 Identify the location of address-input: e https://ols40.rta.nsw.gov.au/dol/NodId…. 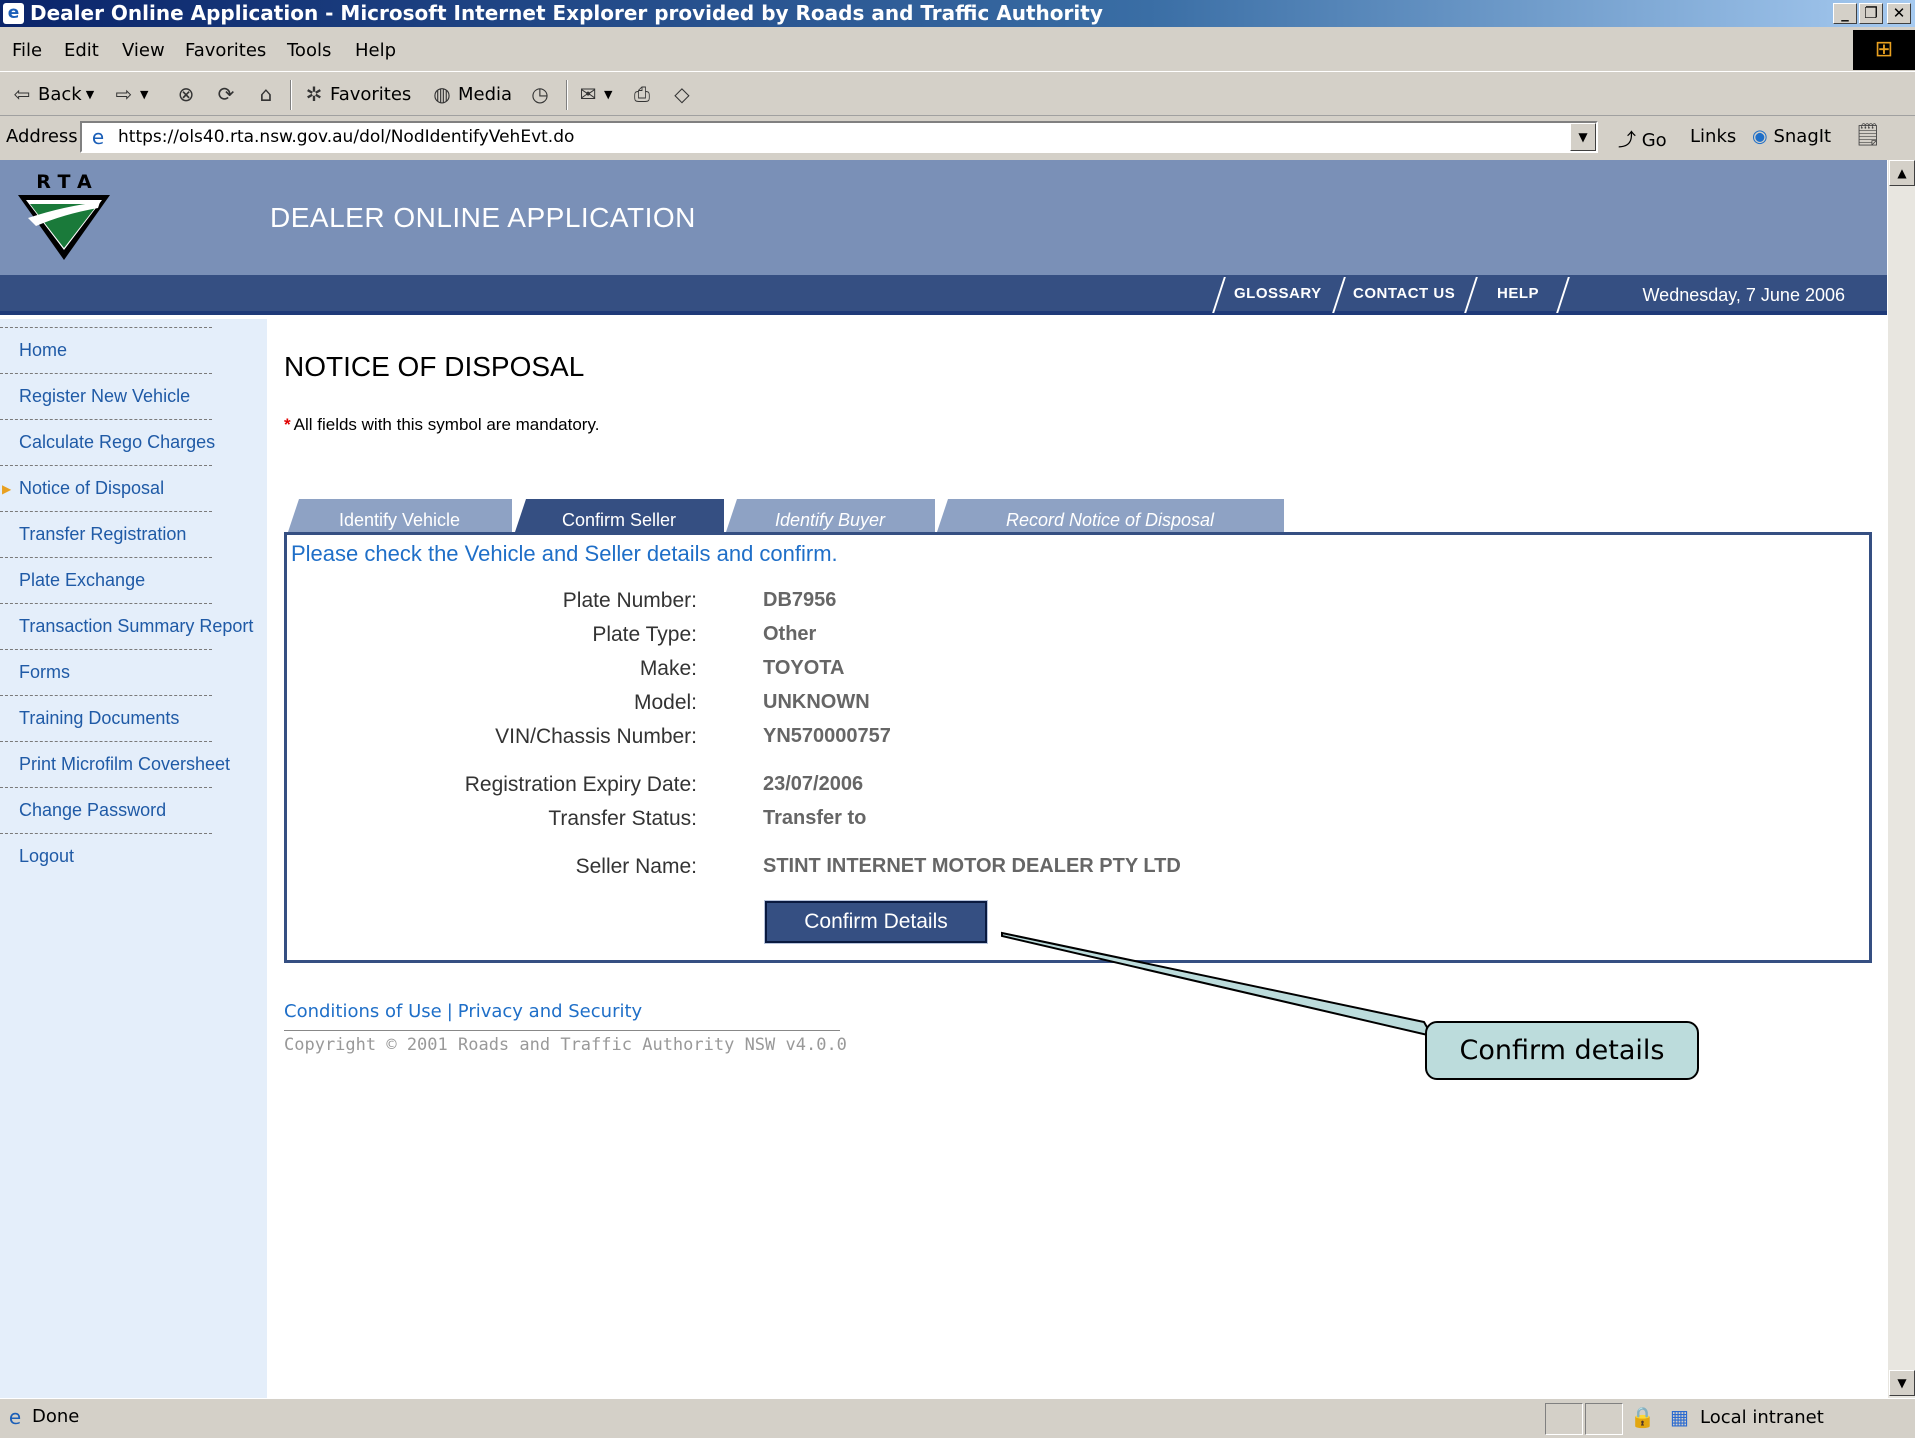
(839, 137).